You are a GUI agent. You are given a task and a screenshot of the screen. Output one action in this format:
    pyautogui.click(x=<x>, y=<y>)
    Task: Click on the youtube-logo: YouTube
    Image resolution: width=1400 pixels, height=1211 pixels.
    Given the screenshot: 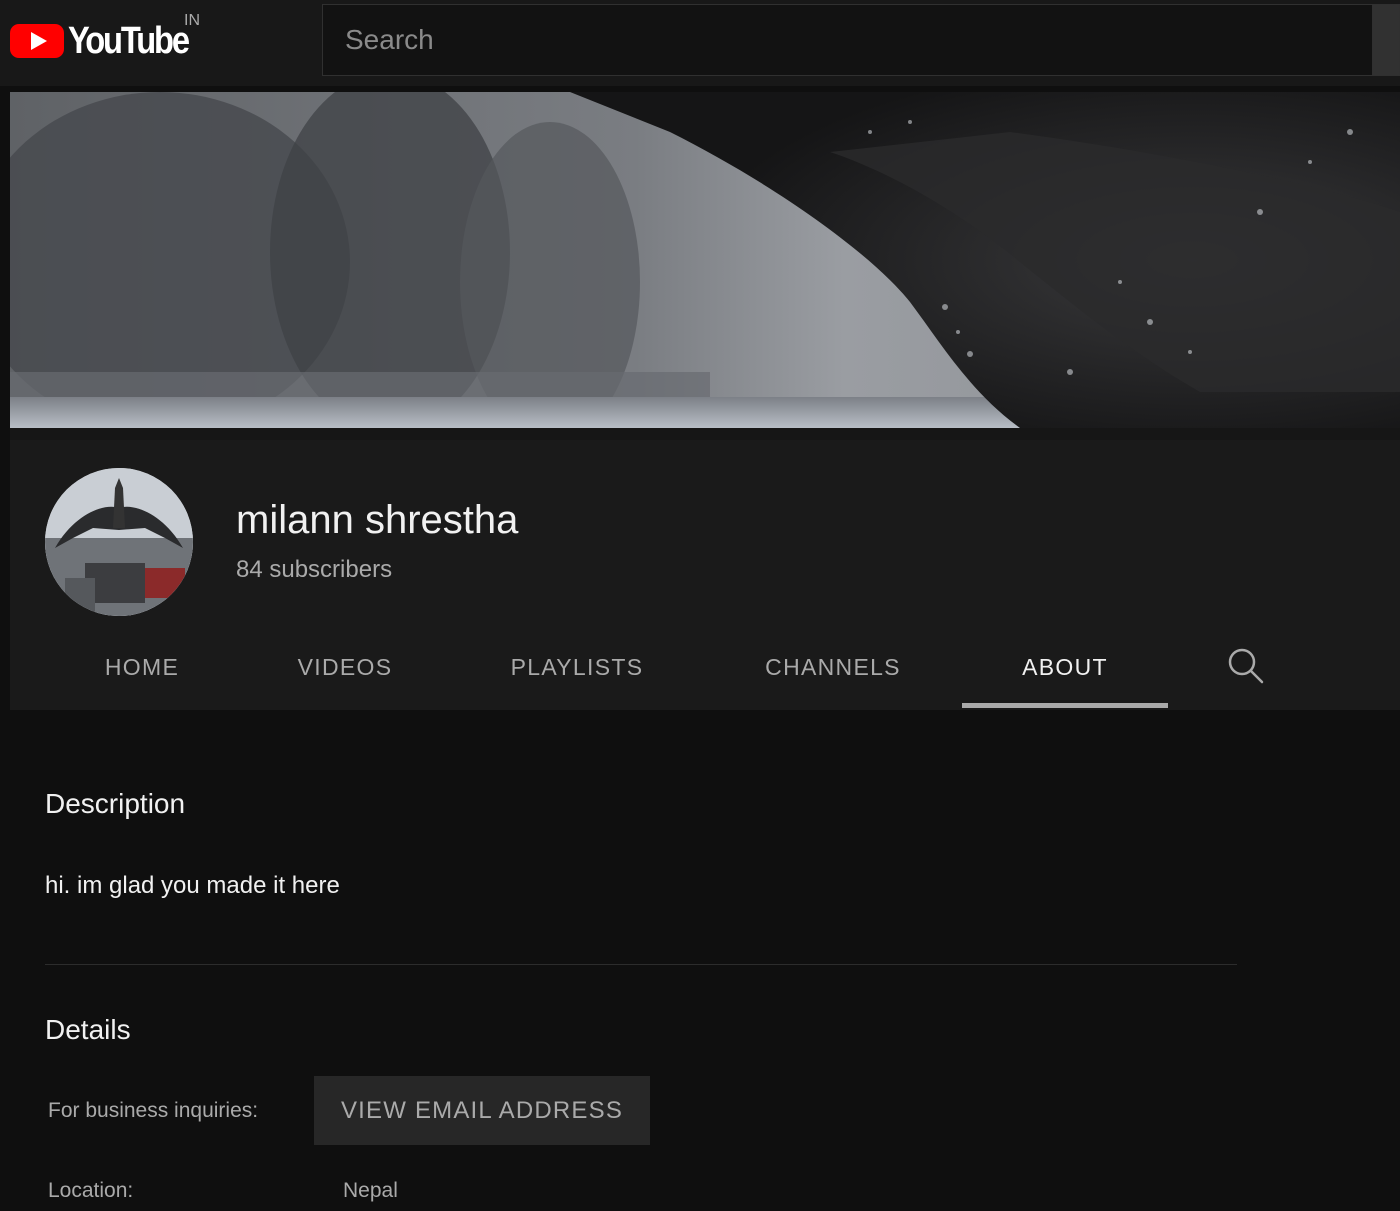 What is the action you would take?
    pyautogui.click(x=108, y=41)
    